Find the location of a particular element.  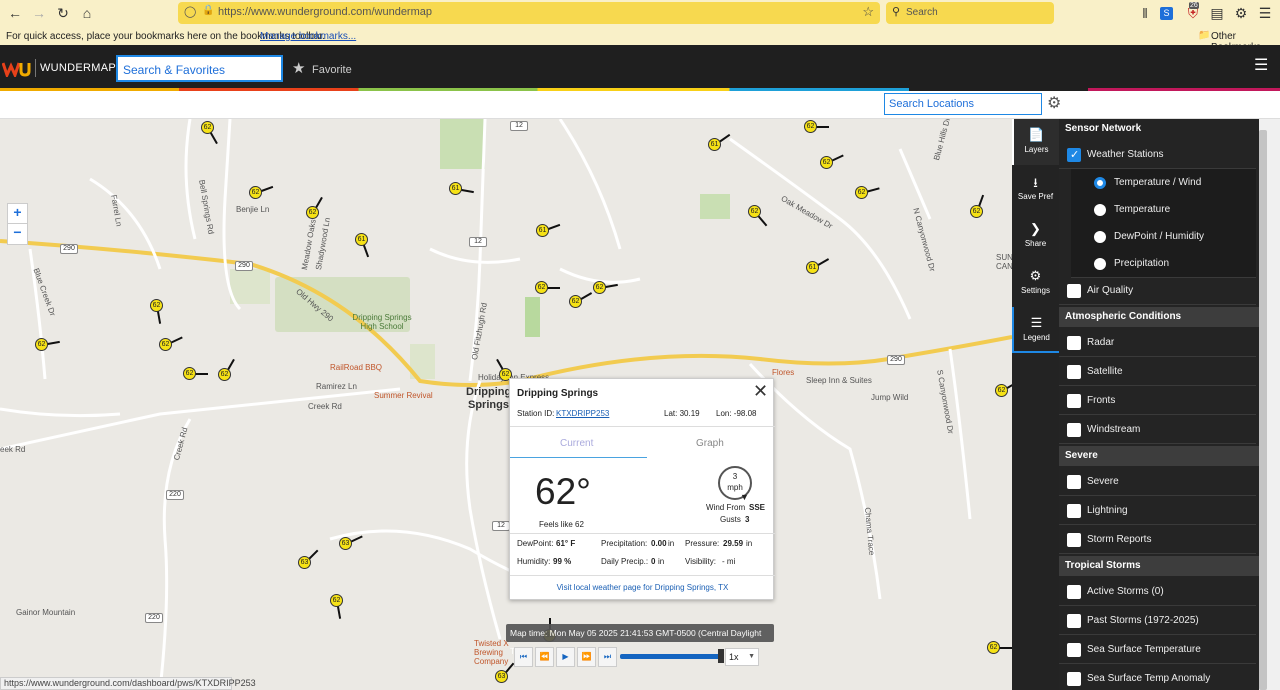

layer-windstream: Windstream is located at coordinates (1157, 430).